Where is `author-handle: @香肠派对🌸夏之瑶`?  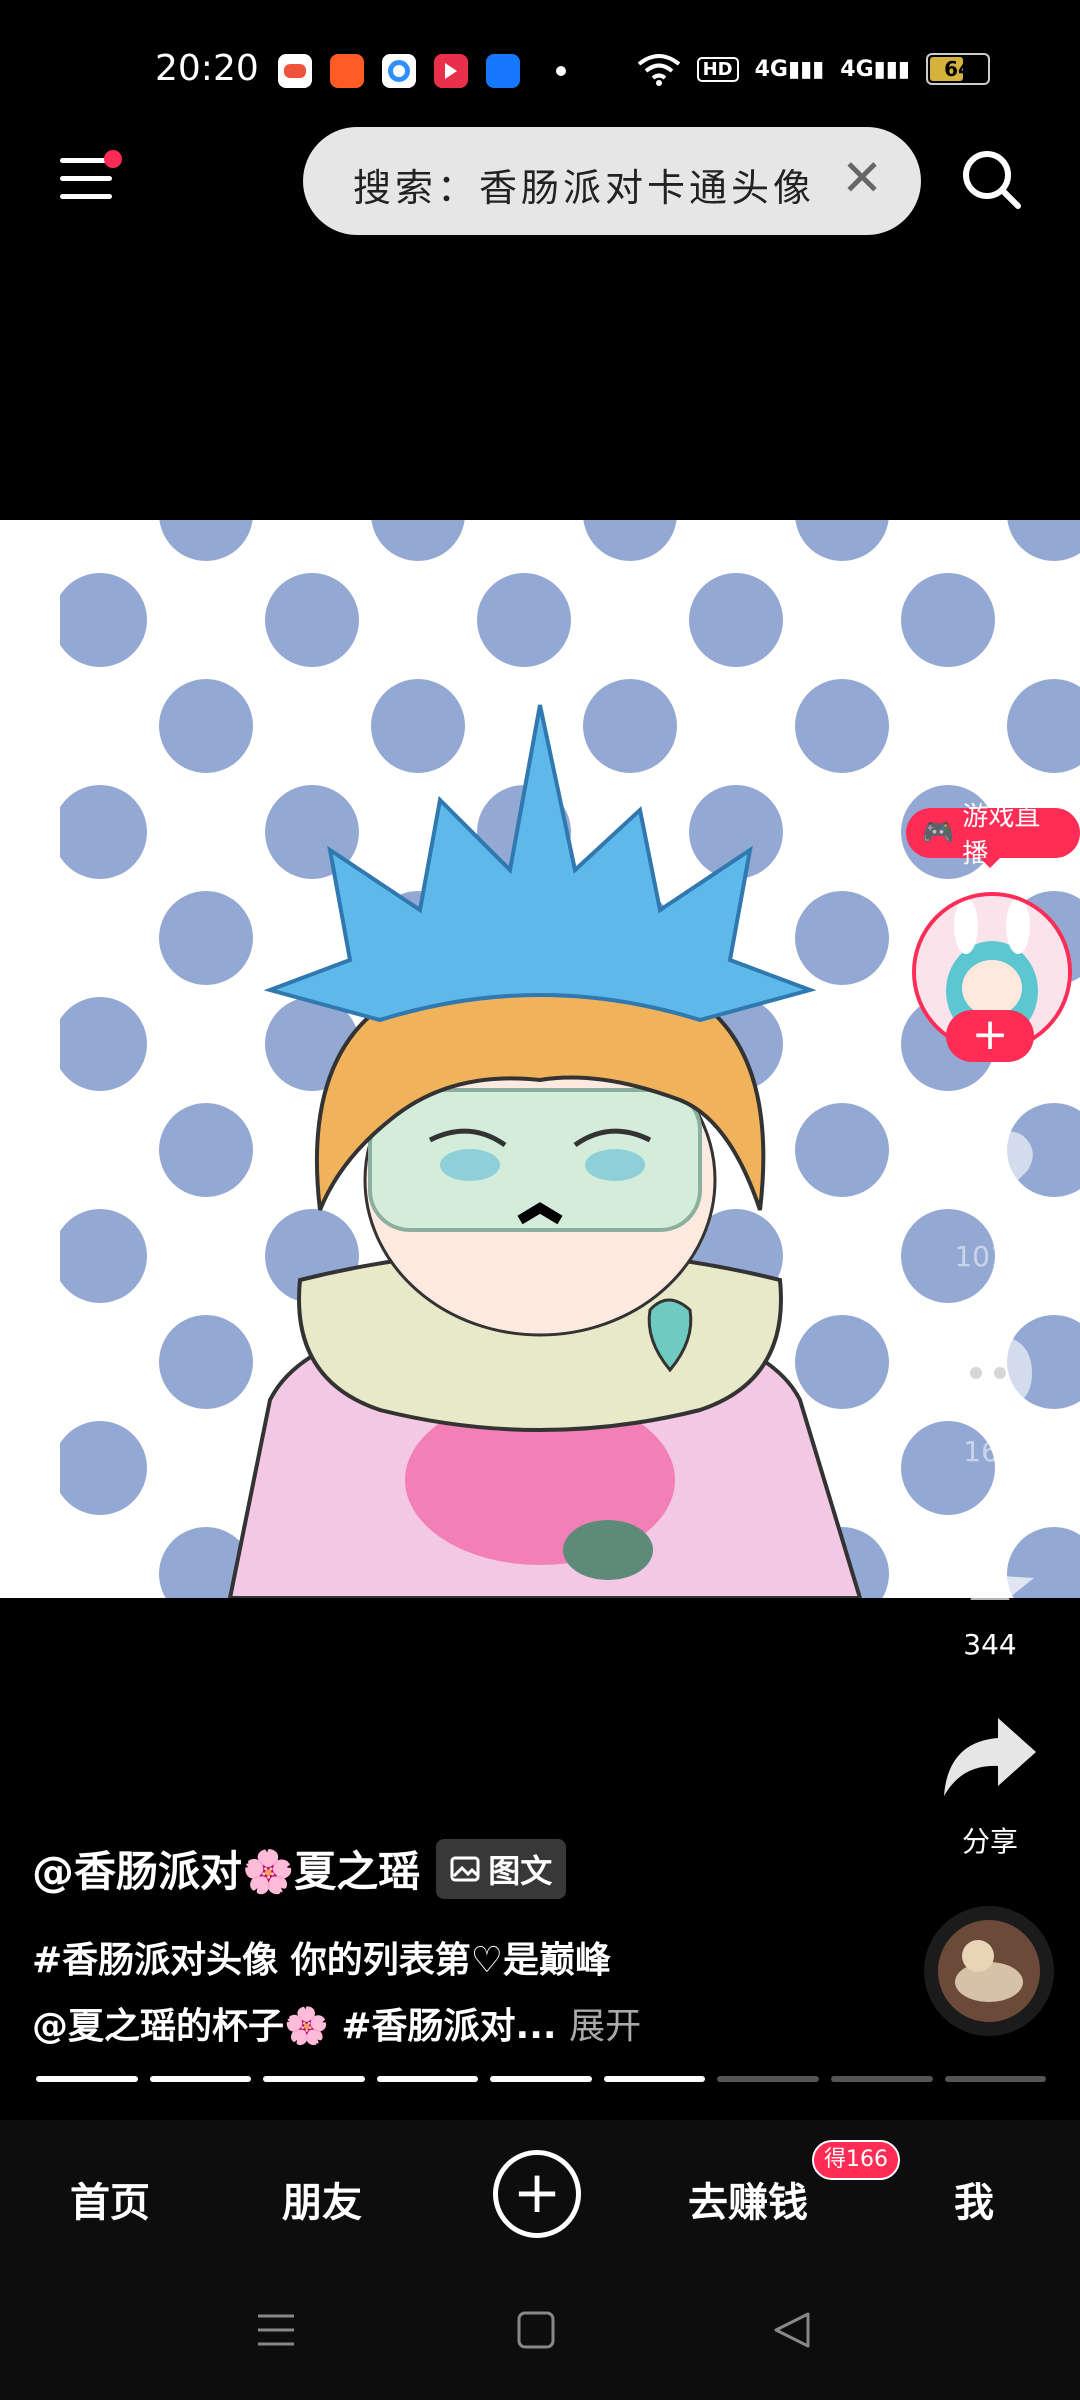 author-handle: @香肠派对🌸夏之瑶 is located at coordinates (226, 1868).